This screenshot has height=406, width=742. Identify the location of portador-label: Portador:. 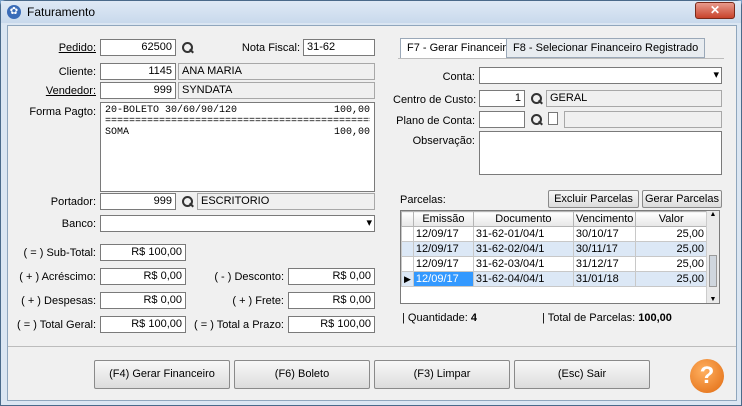
(73, 202).